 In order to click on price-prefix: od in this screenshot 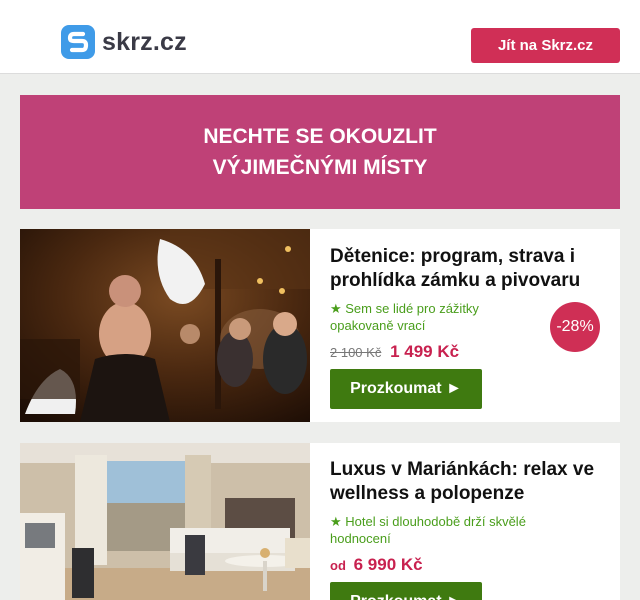, I will do `click(338, 565)`.